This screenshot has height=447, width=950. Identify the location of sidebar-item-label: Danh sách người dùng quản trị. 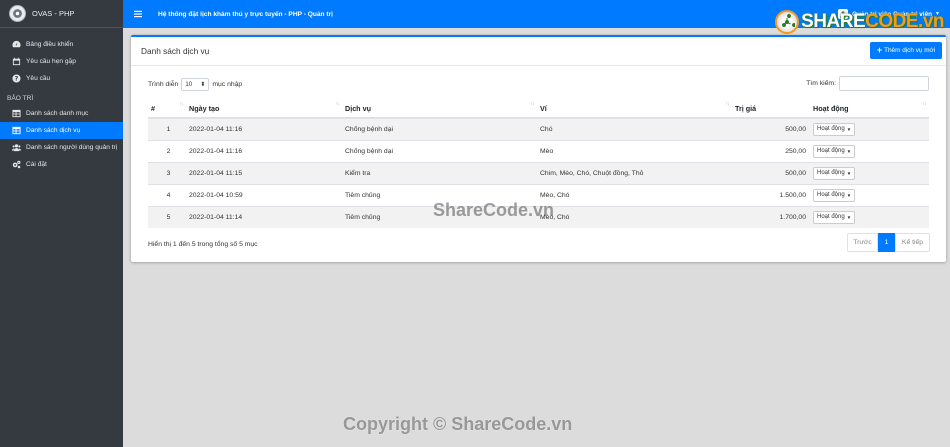
(72, 147).